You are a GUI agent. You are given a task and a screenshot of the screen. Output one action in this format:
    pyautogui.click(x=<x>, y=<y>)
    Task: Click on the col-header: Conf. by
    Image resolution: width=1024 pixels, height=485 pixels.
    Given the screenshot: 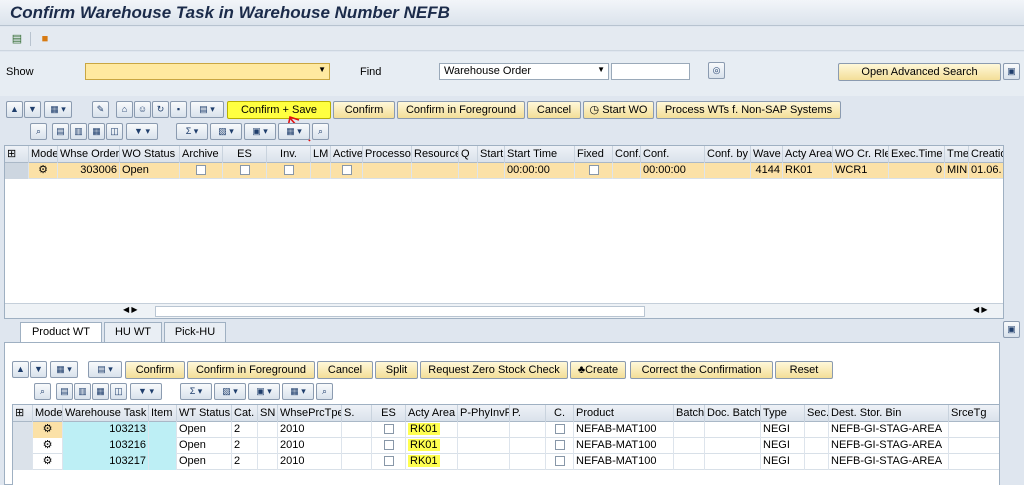 What is the action you would take?
    pyautogui.click(x=728, y=154)
    